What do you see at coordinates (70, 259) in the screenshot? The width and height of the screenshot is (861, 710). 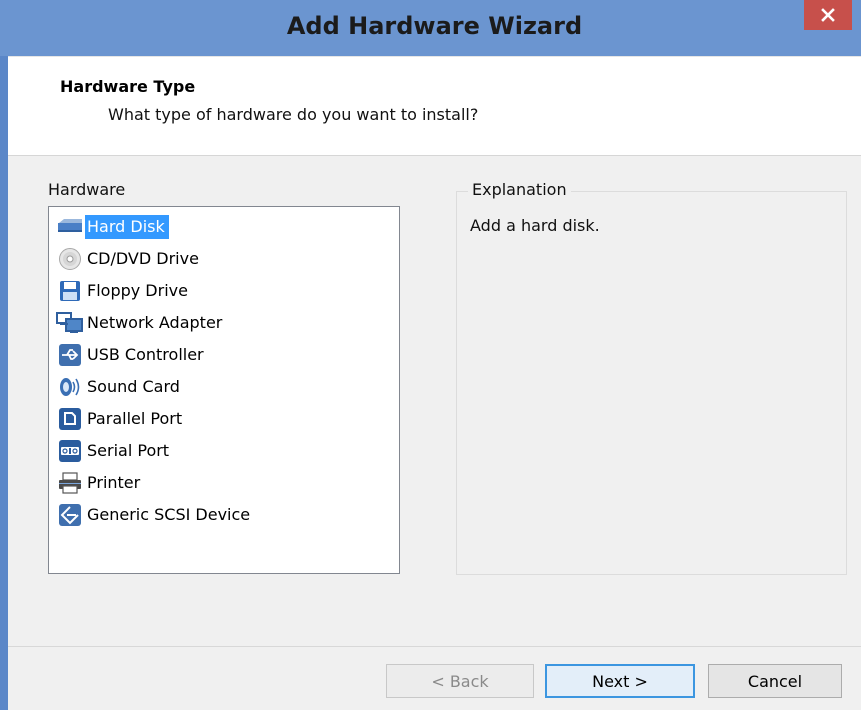 I see `cd-dvd-icon` at bounding box center [70, 259].